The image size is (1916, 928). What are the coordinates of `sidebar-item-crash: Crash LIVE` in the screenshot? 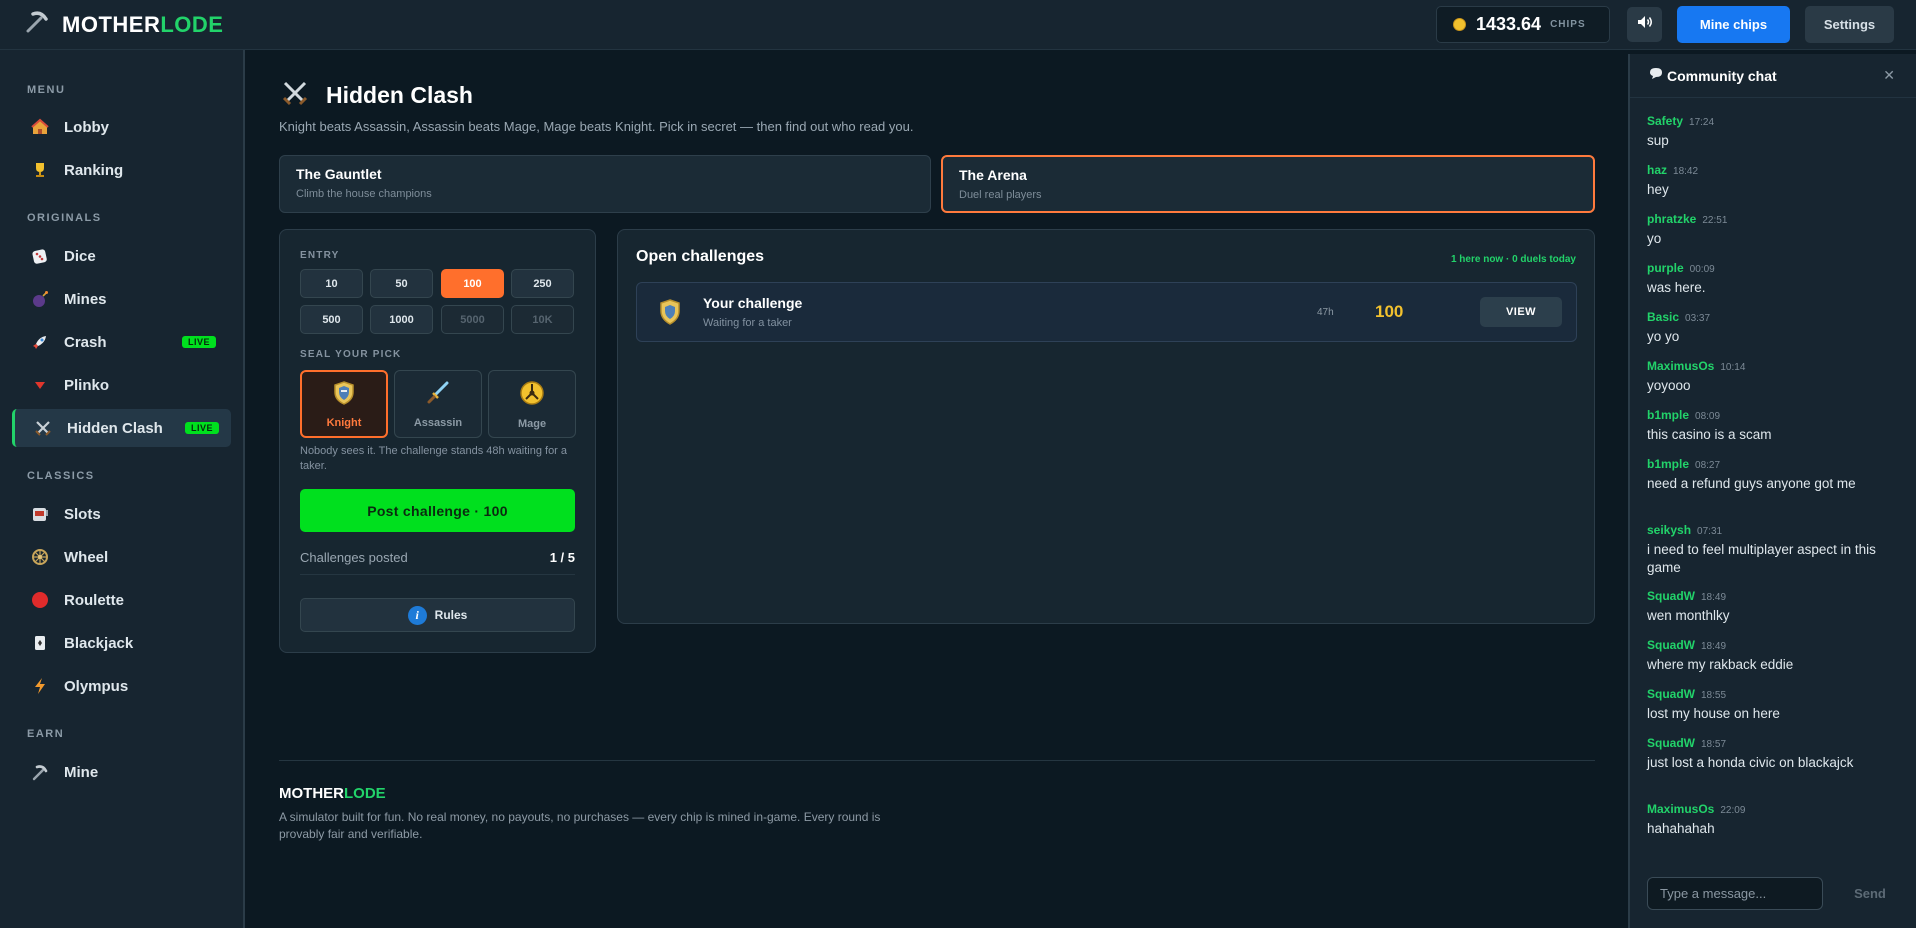 It's located at (121, 342).